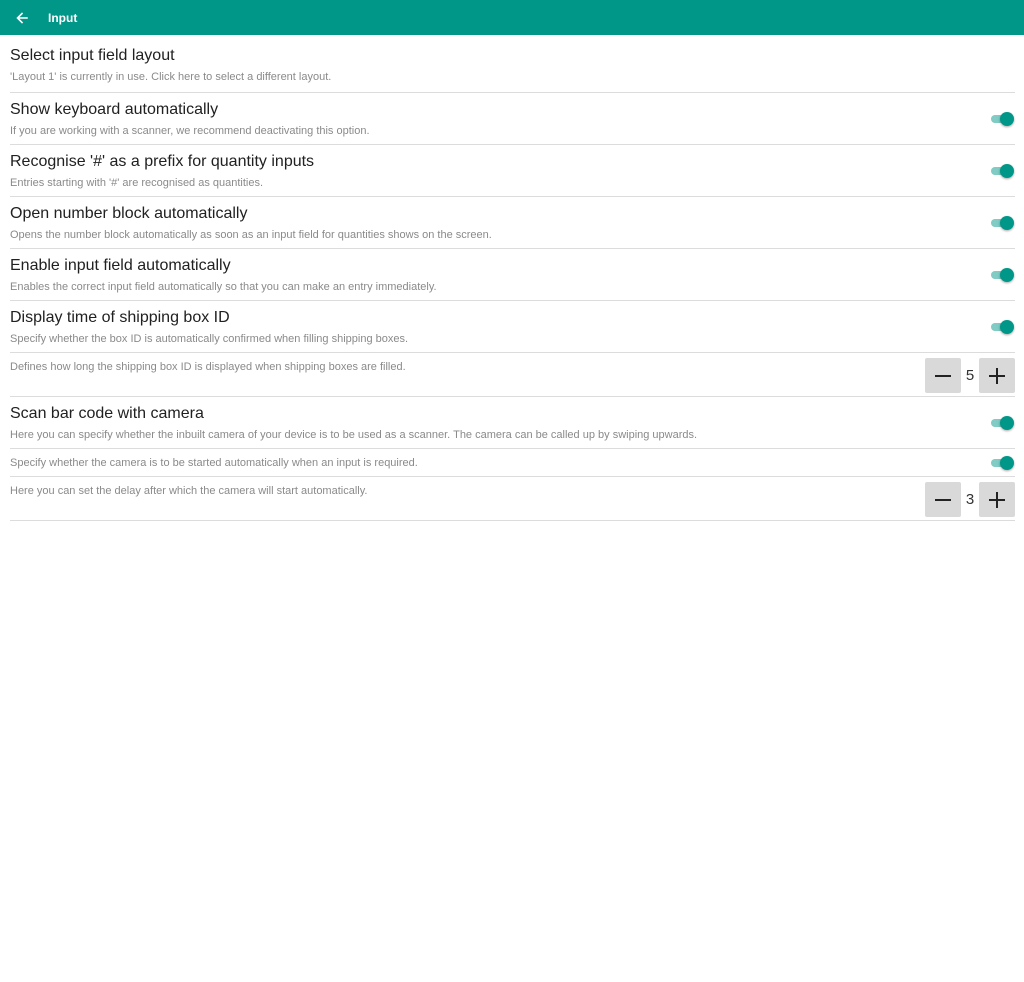 The height and width of the screenshot is (982, 1024). What do you see at coordinates (120, 317) in the screenshot?
I see `setting-title: Display time of shipping box ID` at bounding box center [120, 317].